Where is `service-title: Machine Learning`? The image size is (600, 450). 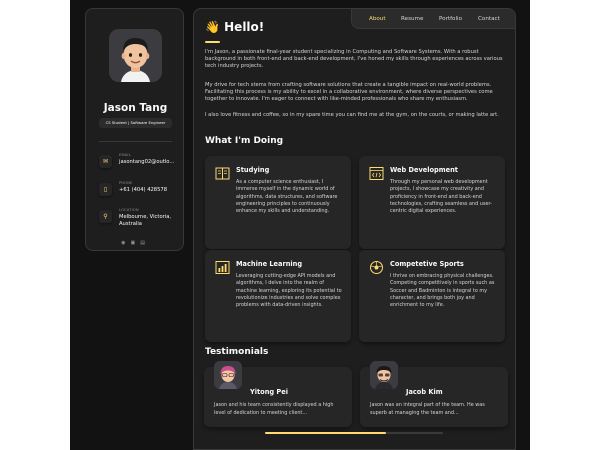
service-title: Machine Learning is located at coordinates (269, 264).